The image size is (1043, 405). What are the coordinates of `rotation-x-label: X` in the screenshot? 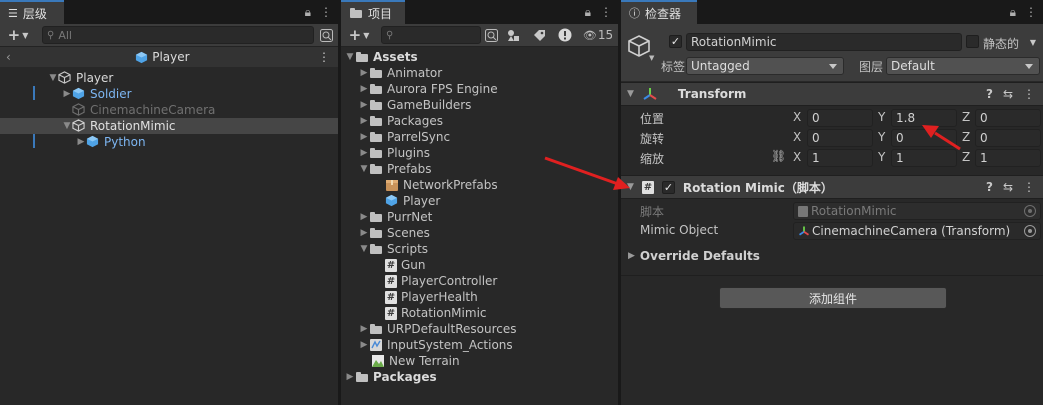 It's located at (797, 137).